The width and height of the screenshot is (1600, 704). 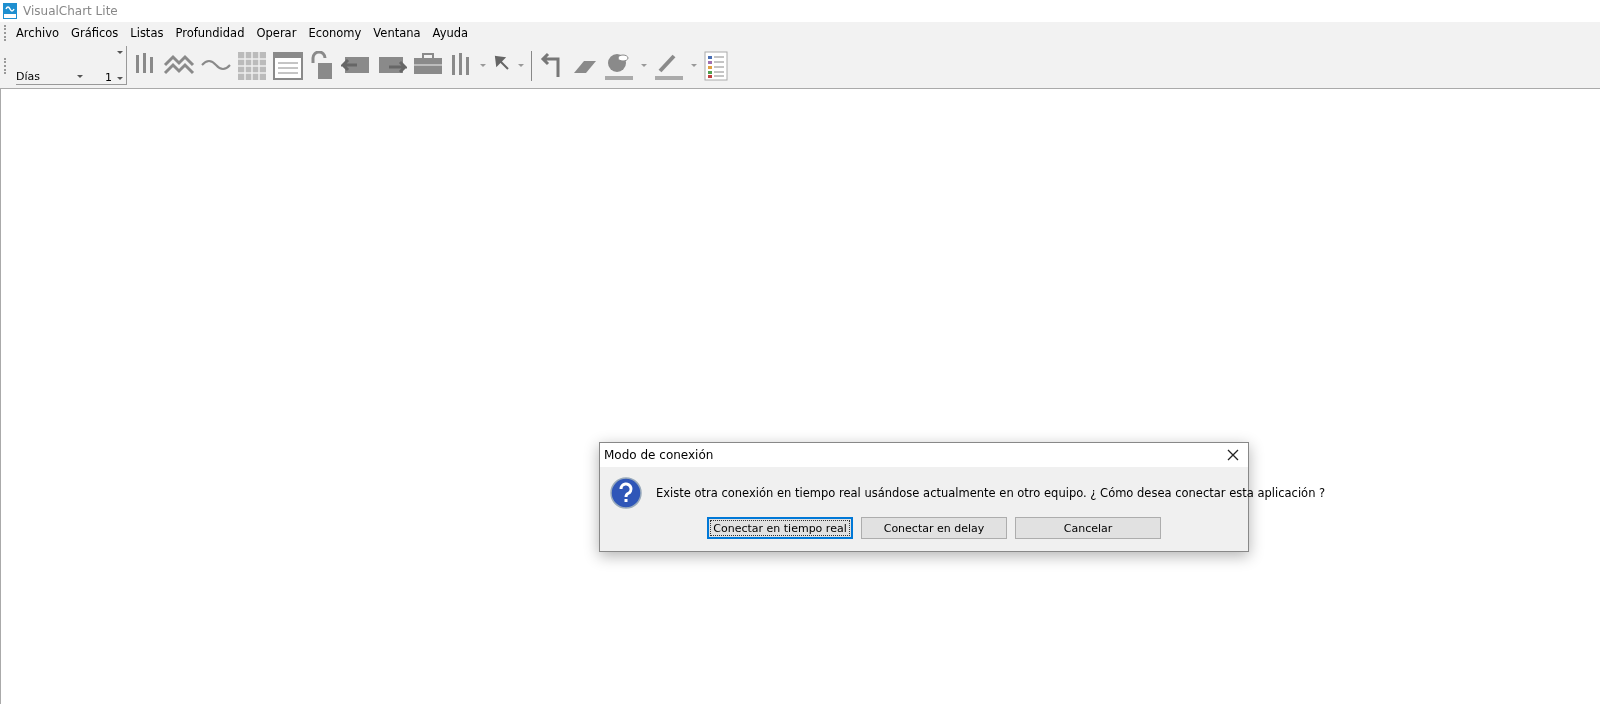 What do you see at coordinates (1088, 528) in the screenshot?
I see `dialog-button: Cancelar` at bounding box center [1088, 528].